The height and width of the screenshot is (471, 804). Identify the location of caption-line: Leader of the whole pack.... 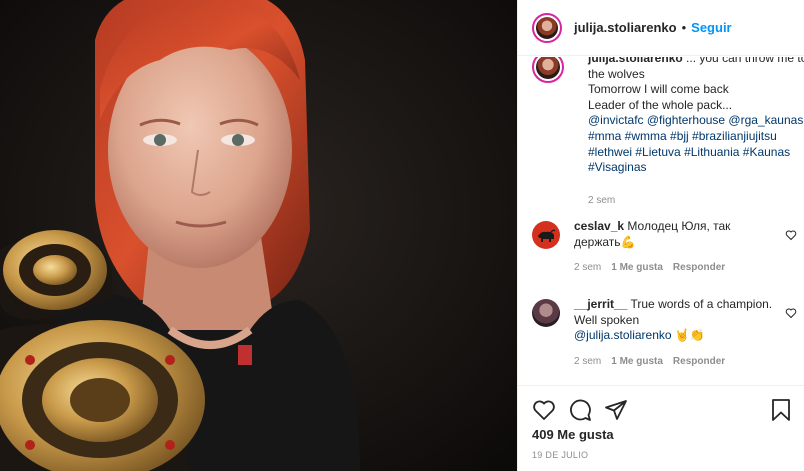
(660, 104).